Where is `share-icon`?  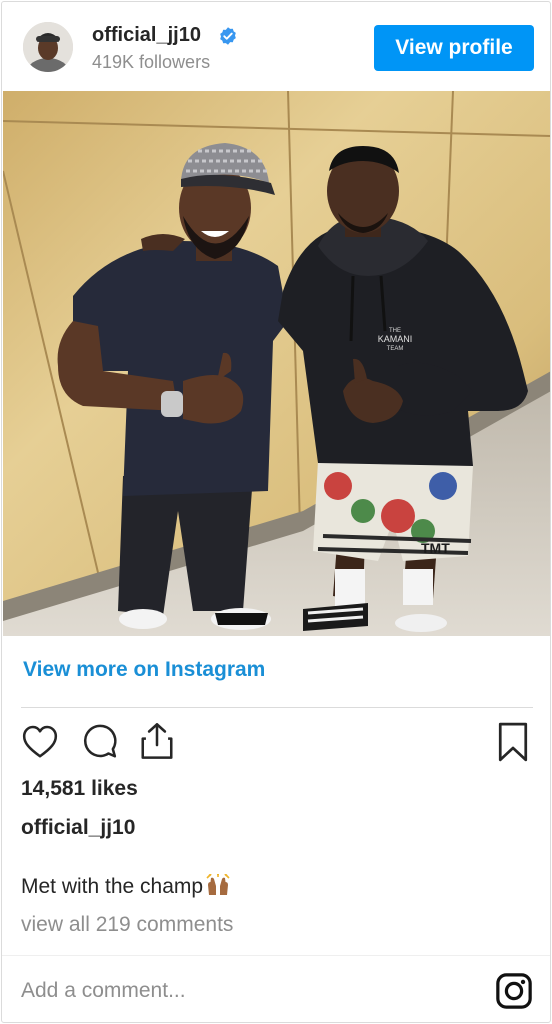
share-icon is located at coordinates (157, 741).